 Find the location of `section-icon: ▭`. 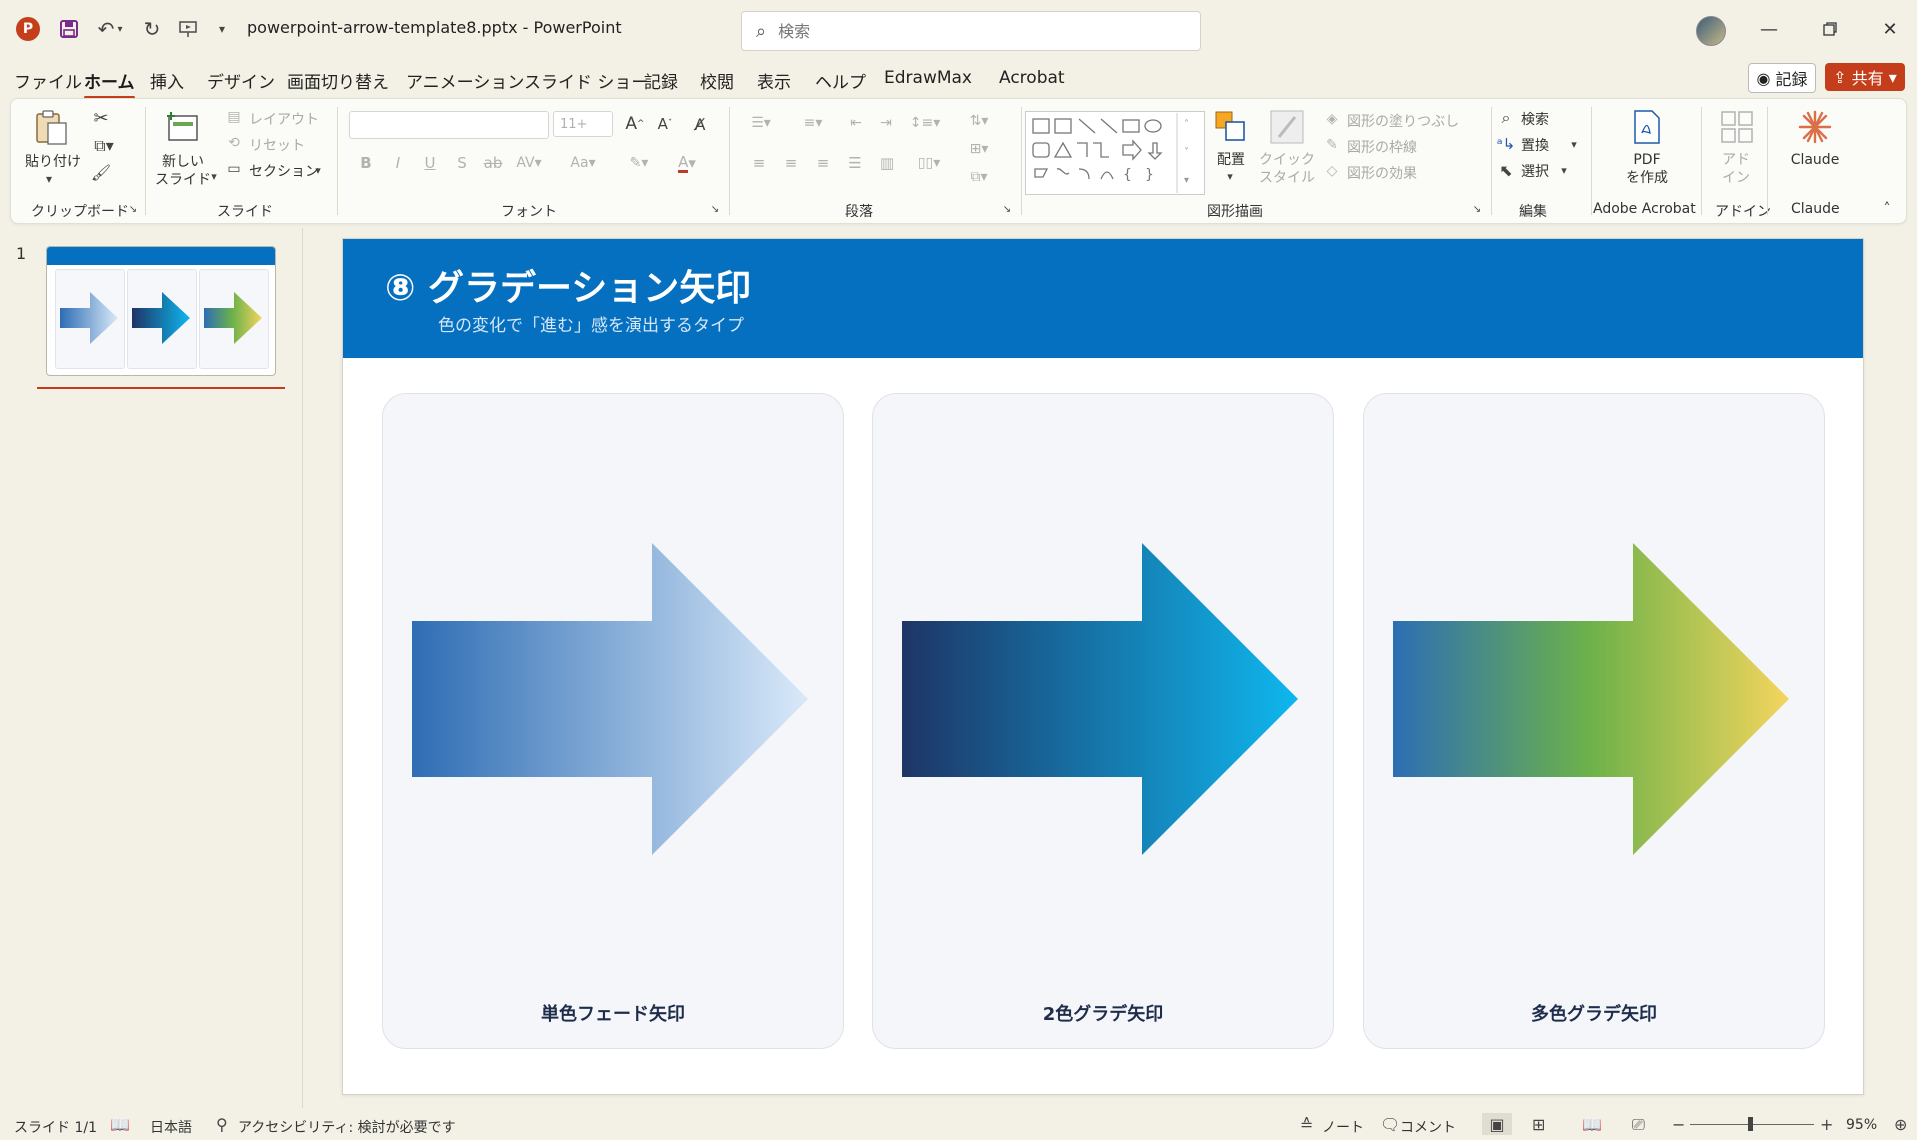

section-icon: ▭ is located at coordinates (234, 169).